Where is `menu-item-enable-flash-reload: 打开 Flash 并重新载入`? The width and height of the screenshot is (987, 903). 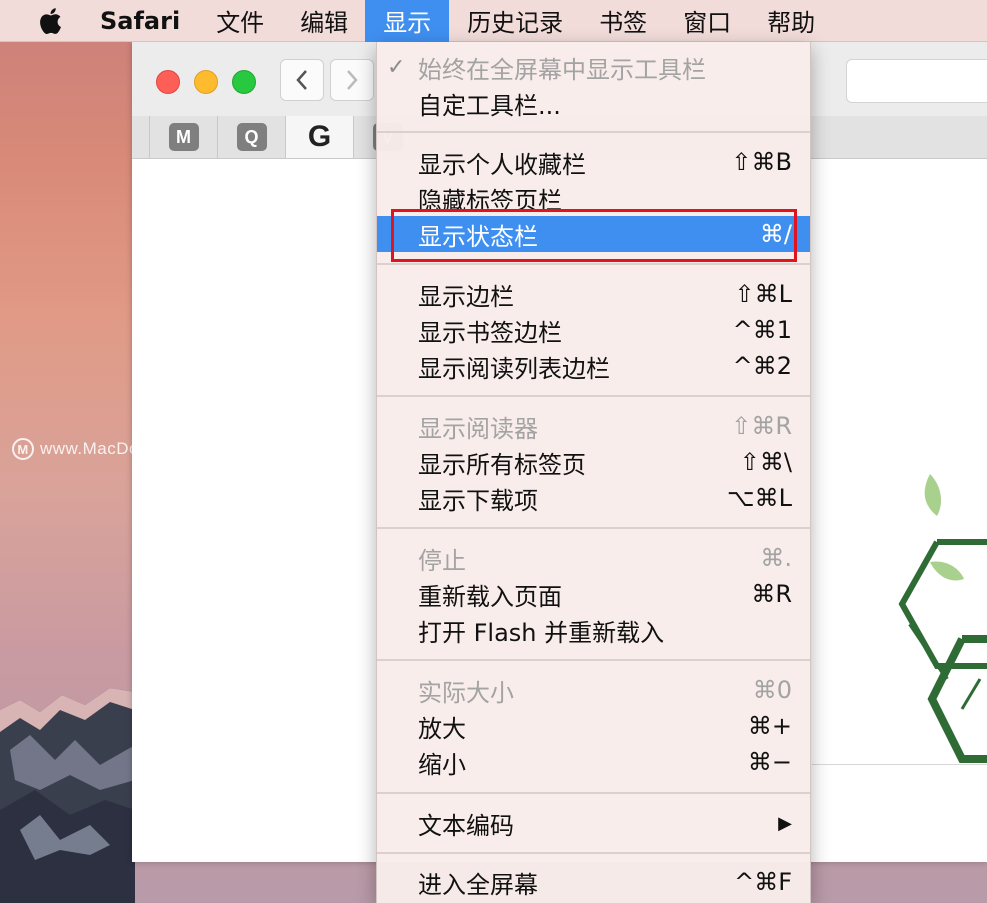 menu-item-enable-flash-reload: 打开 Flash 并重新载入 is located at coordinates (593, 630).